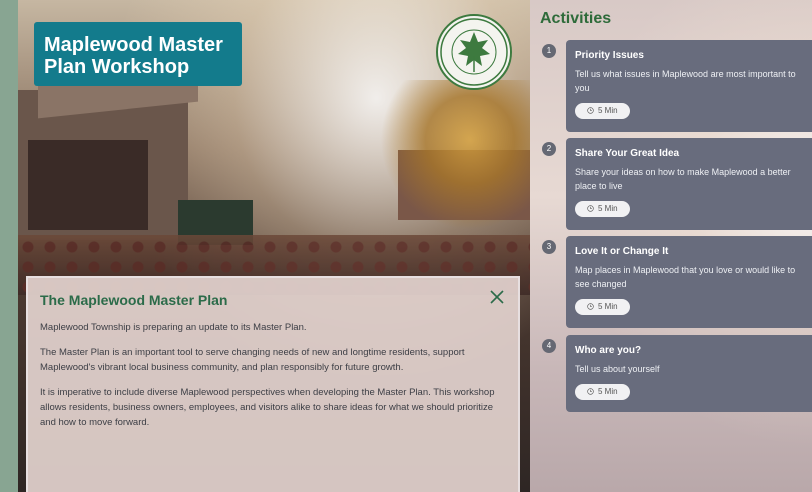  Describe the element at coordinates (549, 247) in the screenshot. I see `step-number: 3` at that location.